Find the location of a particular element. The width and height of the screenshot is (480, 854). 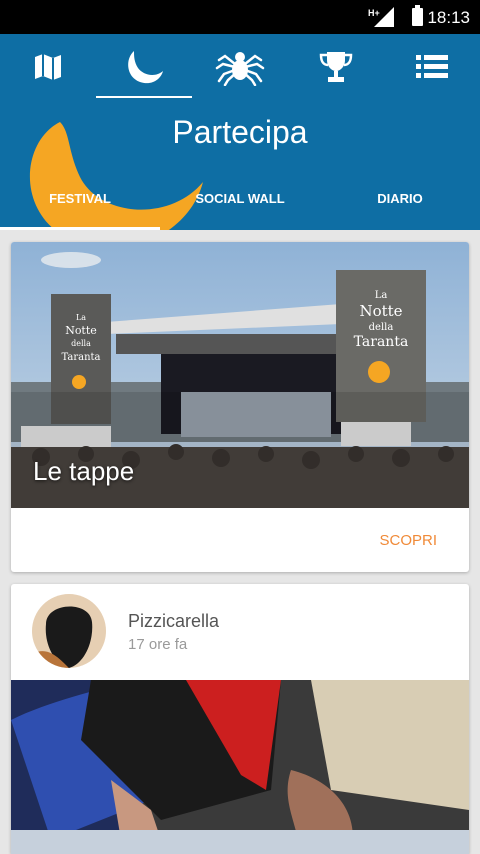

nav-trophy is located at coordinates (336, 67).